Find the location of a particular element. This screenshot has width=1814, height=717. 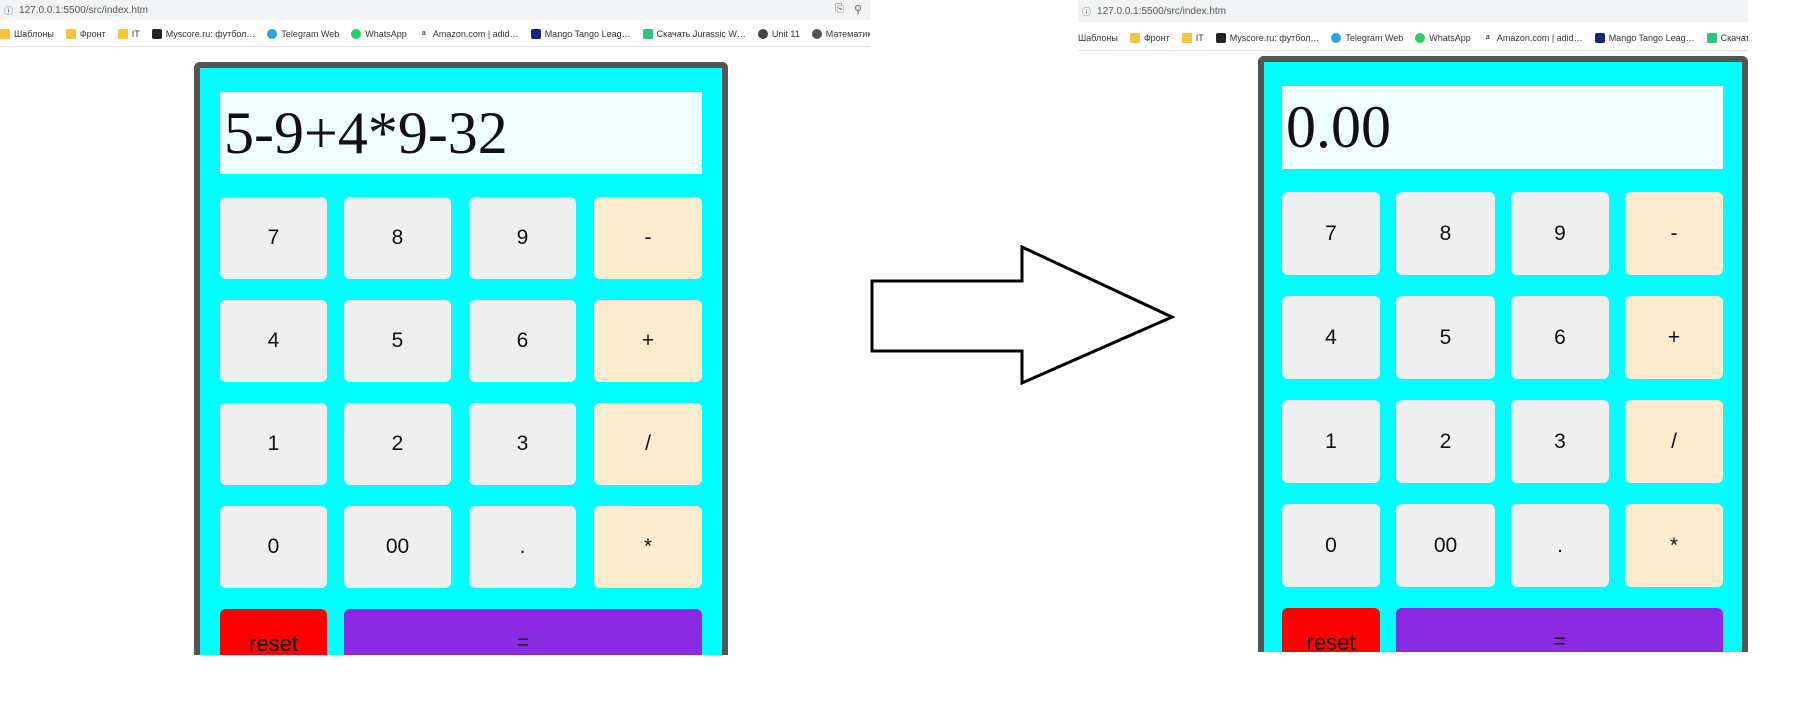

math-icon is located at coordinates (816, 34).